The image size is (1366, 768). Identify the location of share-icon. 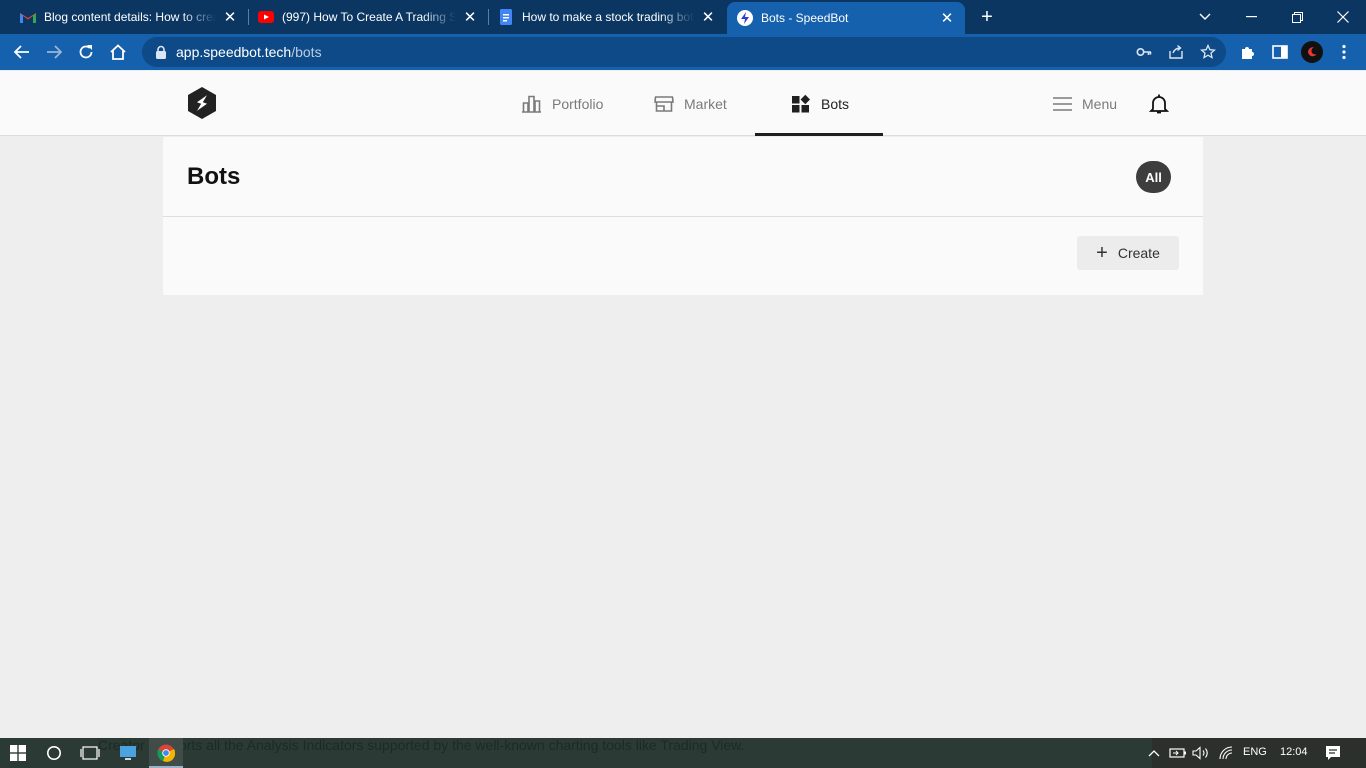
(1176, 52).